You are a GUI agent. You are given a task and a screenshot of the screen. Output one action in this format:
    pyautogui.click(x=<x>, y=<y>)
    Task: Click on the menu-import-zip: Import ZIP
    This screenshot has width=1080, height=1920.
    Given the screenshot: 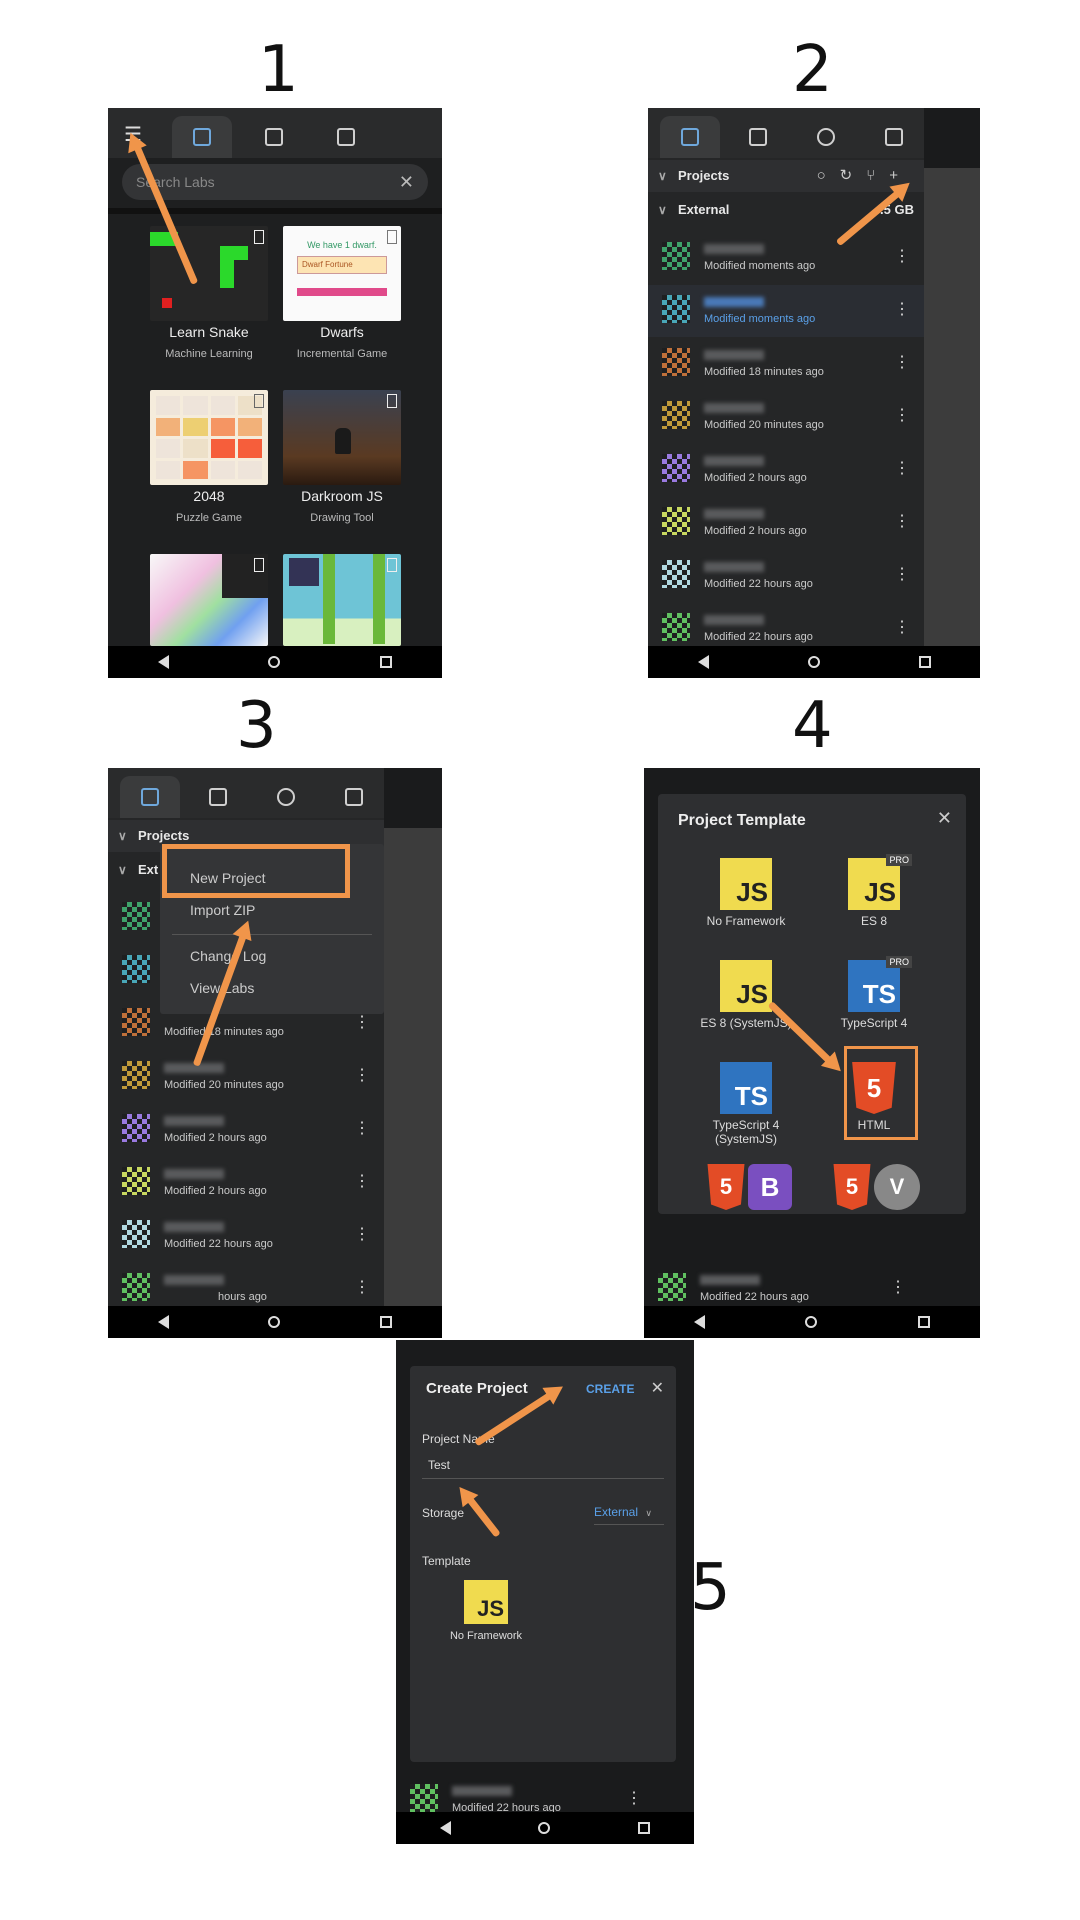 What is the action you would take?
    pyautogui.click(x=222, y=910)
    